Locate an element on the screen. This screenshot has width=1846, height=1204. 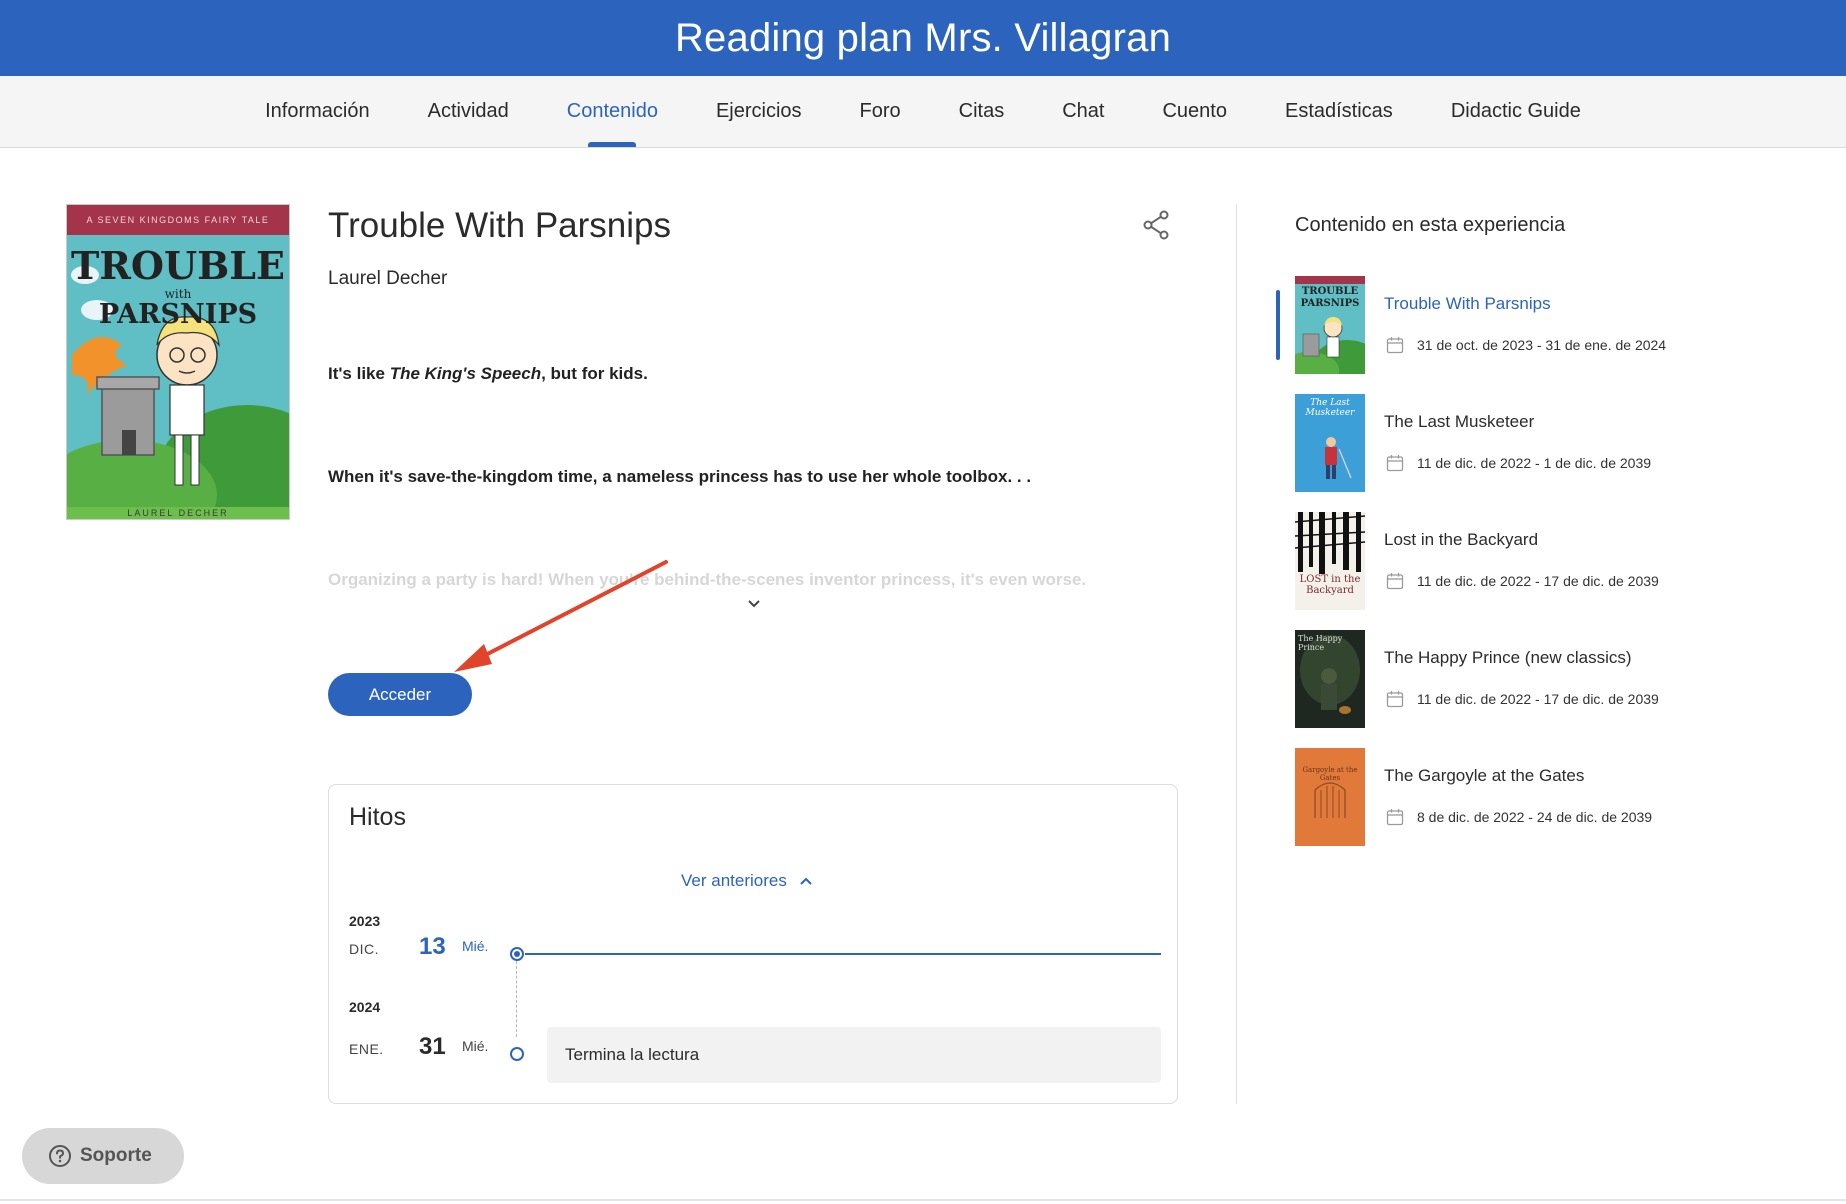
content-item-title: Lost in the Backyard is located at coordinates (1461, 539).